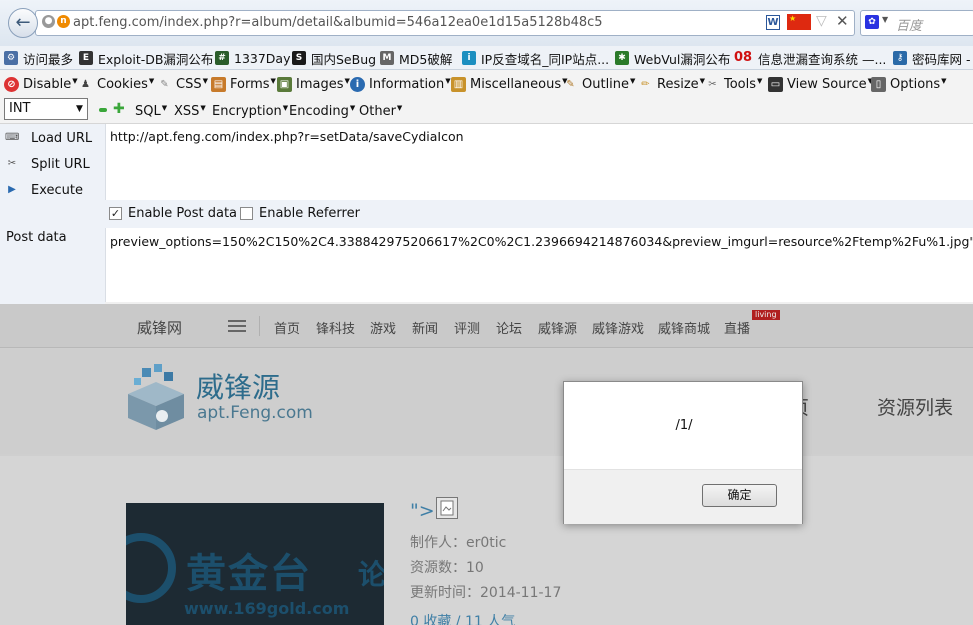 This screenshot has height=625, width=973. Describe the element at coordinates (79, 109) in the screenshot. I see `chevron-down-icon: ▼` at that location.